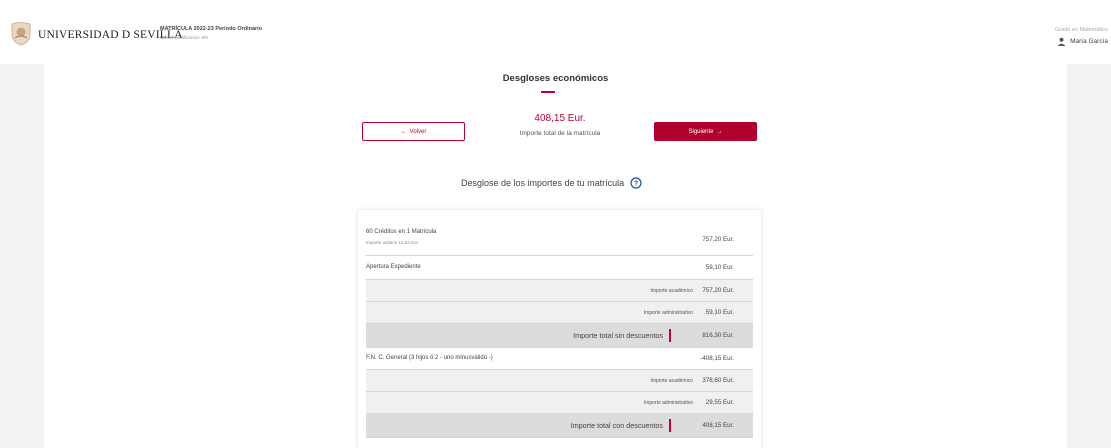 This screenshot has width=1111, height=448. I want to click on row-amount: -408,15 Eur., so click(717, 358).